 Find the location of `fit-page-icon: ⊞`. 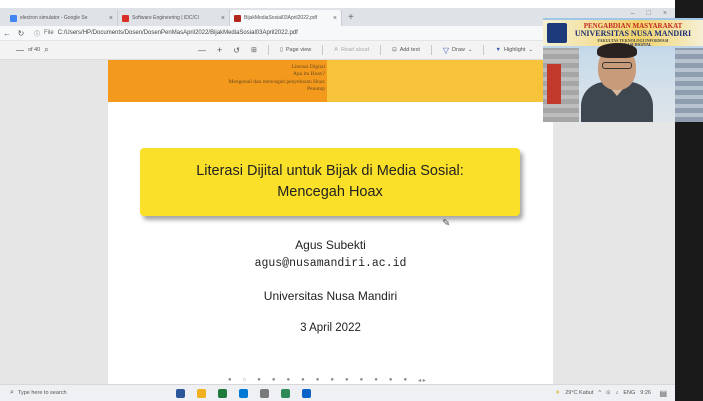

fit-page-icon: ⊞ is located at coordinates (254, 50).